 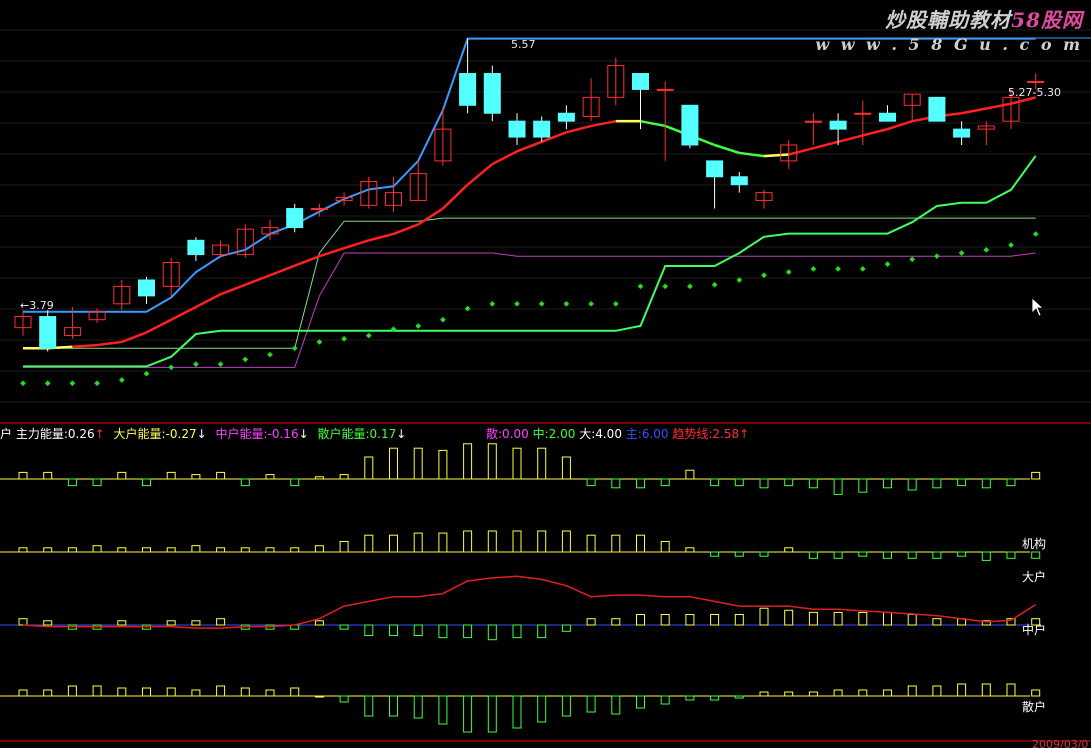 What do you see at coordinates (1034, 576) in the screenshot?
I see `pane-label-big: 大户` at bounding box center [1034, 576].